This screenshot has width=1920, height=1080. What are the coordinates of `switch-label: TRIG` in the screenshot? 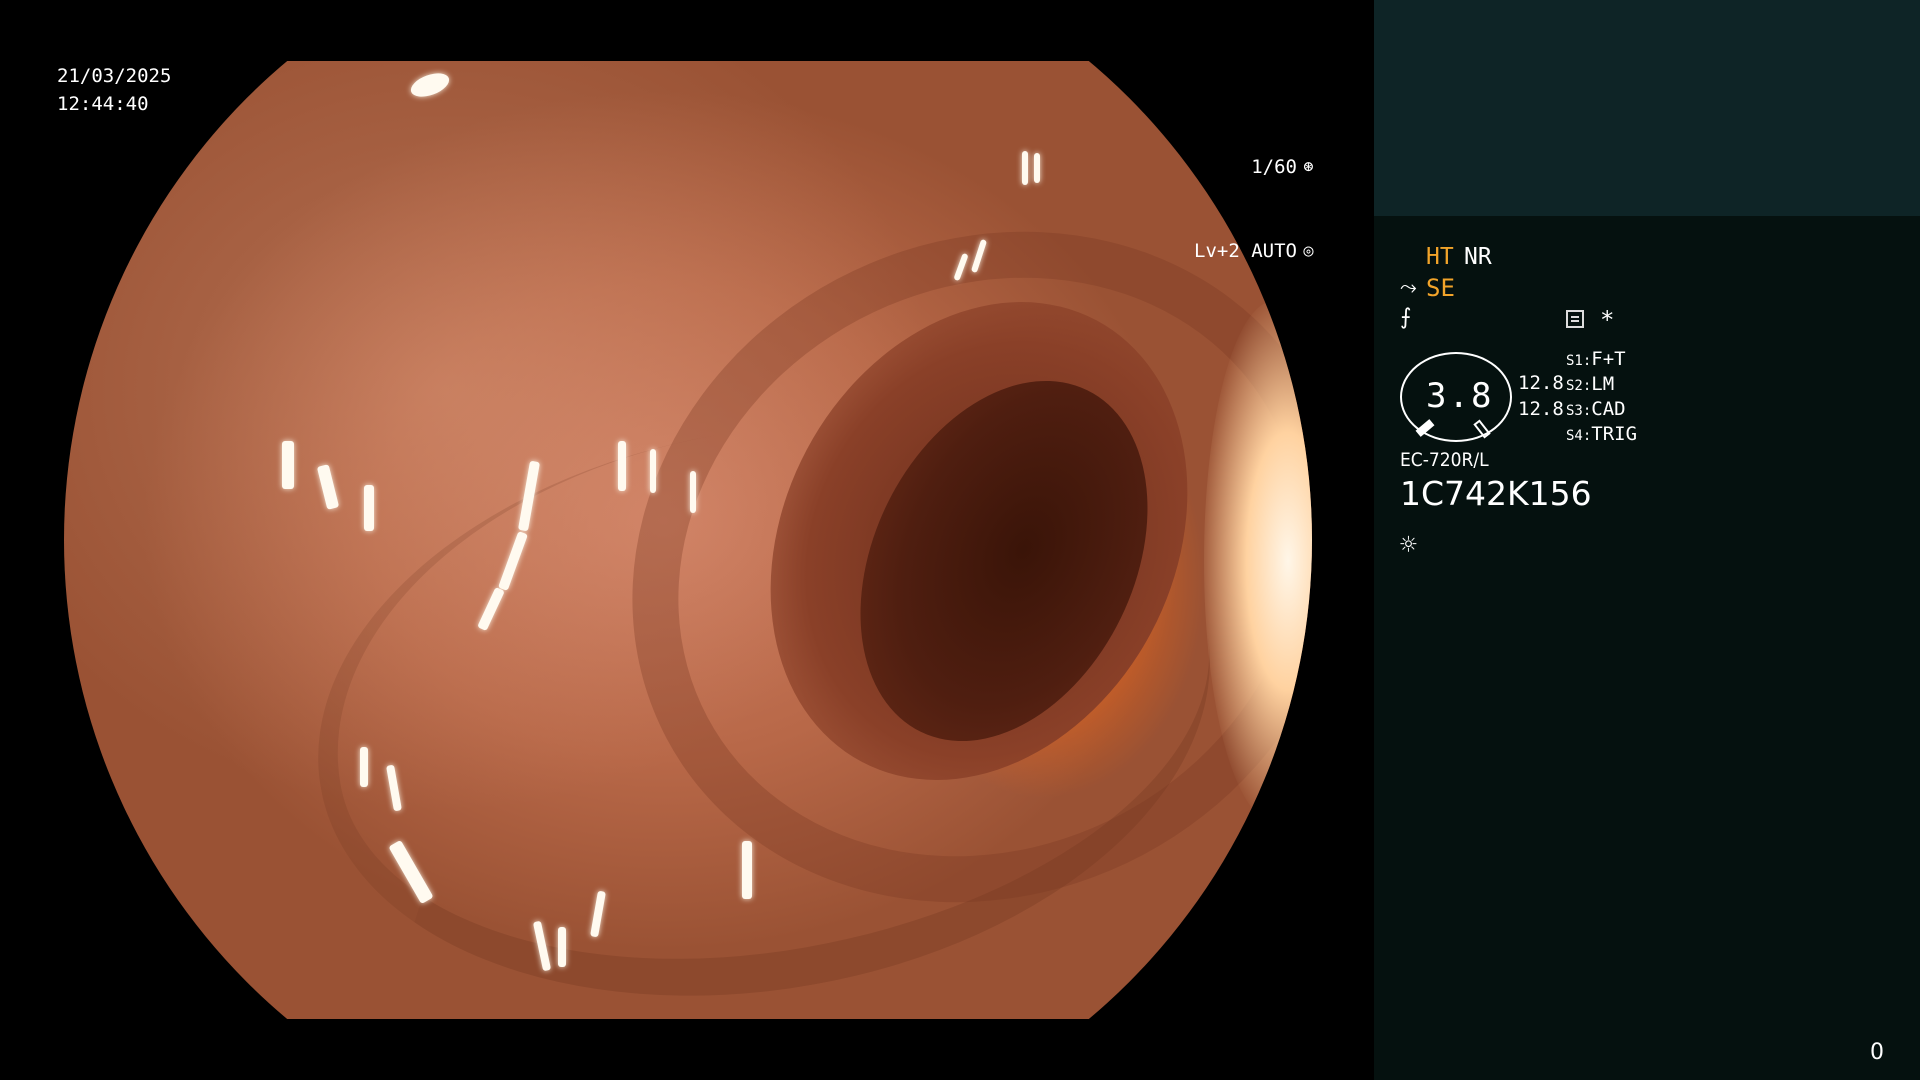 It's located at (1614, 434).